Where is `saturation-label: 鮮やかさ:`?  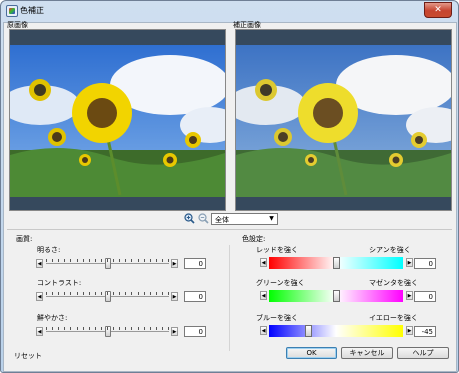 saturation-label: 鮮やかさ: is located at coordinates (52, 318).